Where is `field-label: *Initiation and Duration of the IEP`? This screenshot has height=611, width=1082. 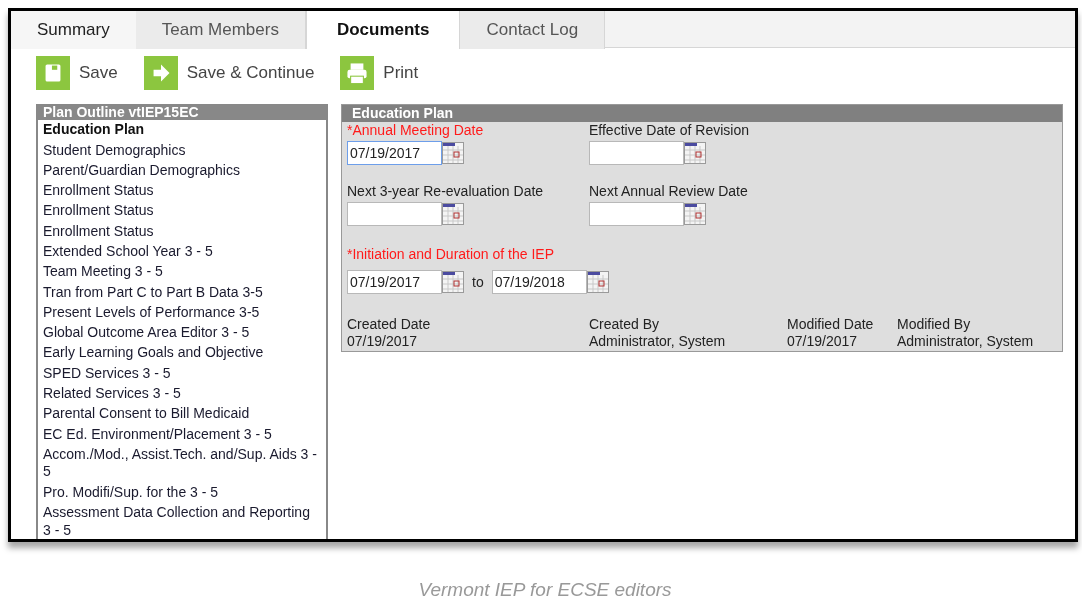
field-label: *Initiation and Duration of the IEP is located at coordinates (451, 254).